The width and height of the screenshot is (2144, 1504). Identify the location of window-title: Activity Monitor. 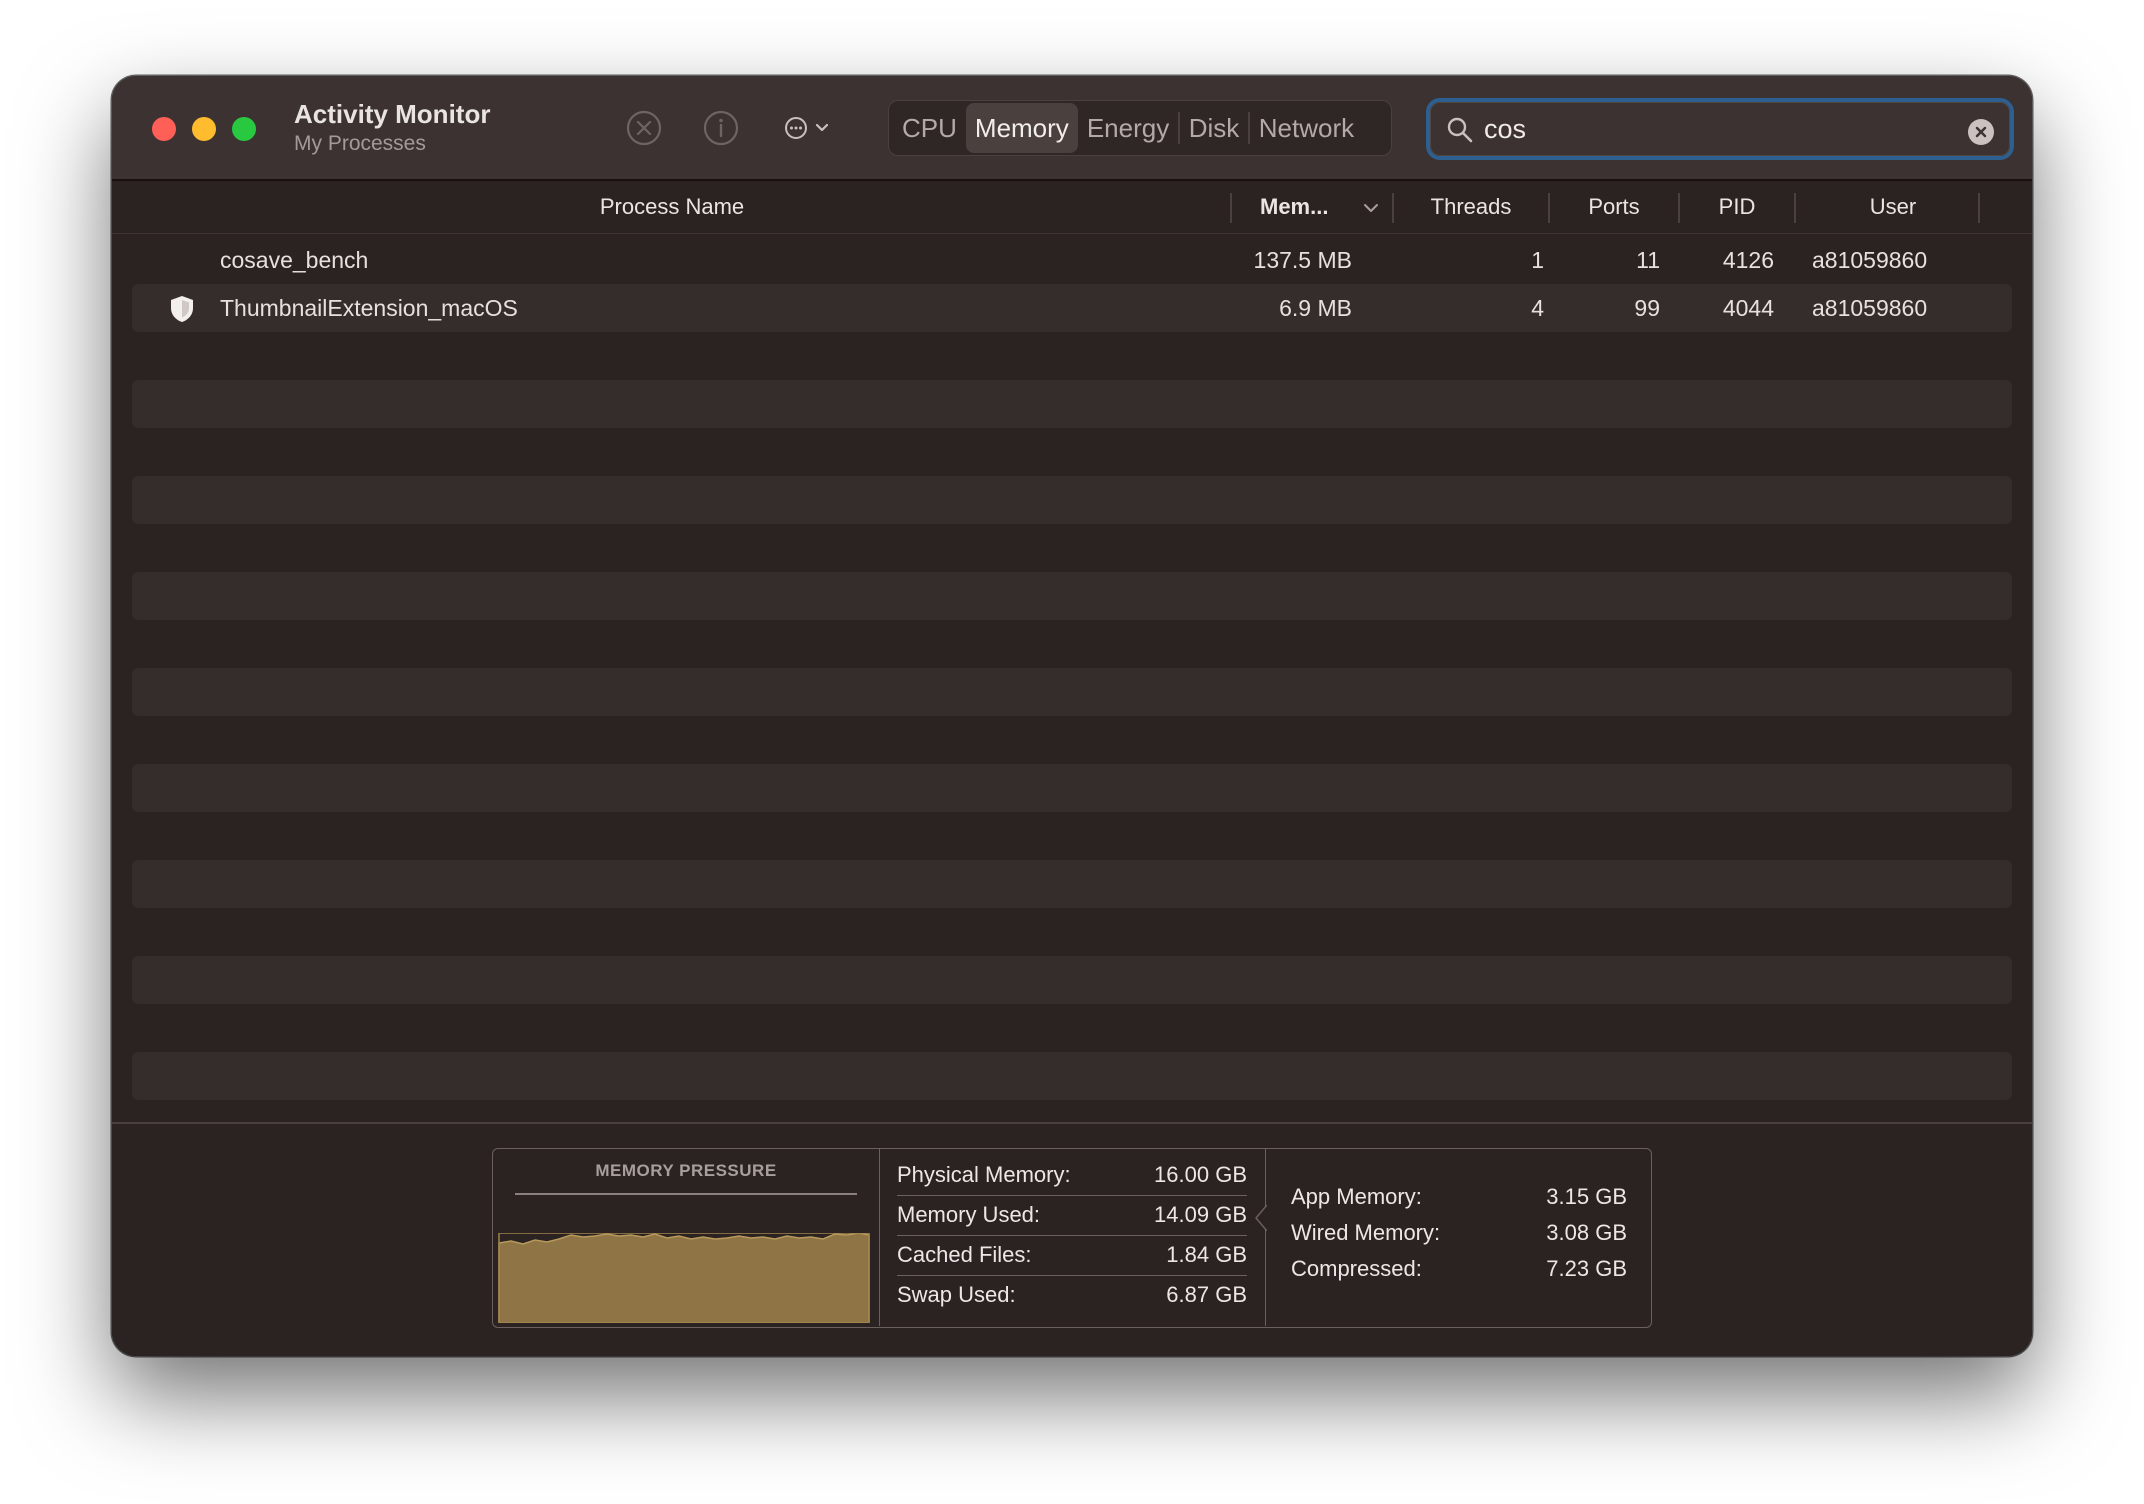
(392, 114).